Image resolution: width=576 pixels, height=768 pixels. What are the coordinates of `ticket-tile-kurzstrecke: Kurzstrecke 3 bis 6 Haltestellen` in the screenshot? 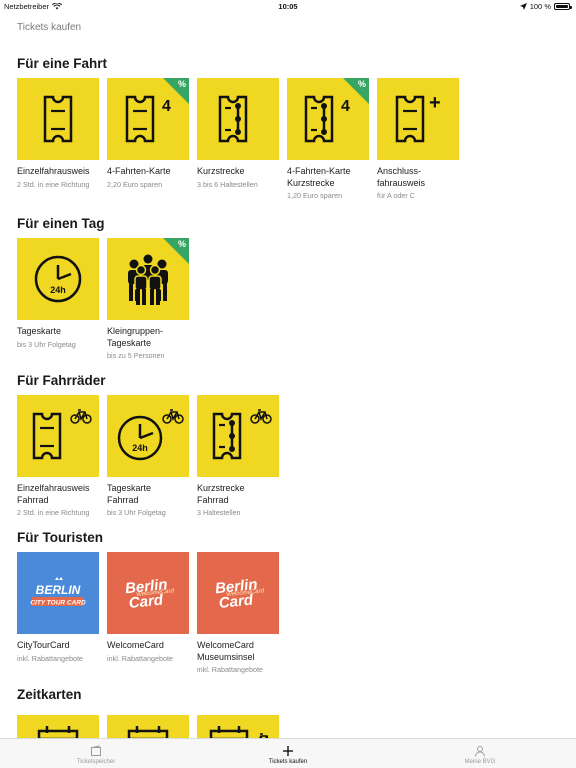 It's located at (238, 139).